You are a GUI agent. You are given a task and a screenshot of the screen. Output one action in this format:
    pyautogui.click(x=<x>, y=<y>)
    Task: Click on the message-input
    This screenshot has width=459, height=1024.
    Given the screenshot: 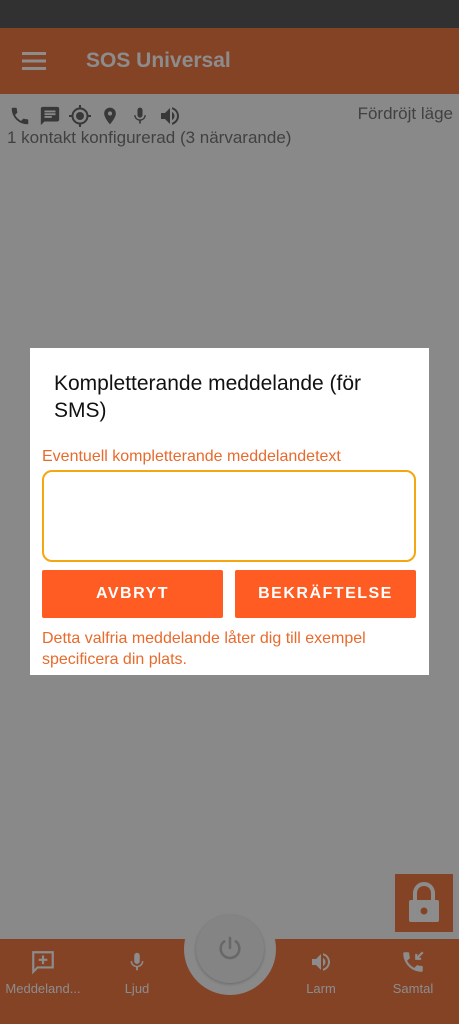 What is the action you would take?
    pyautogui.click(x=229, y=516)
    